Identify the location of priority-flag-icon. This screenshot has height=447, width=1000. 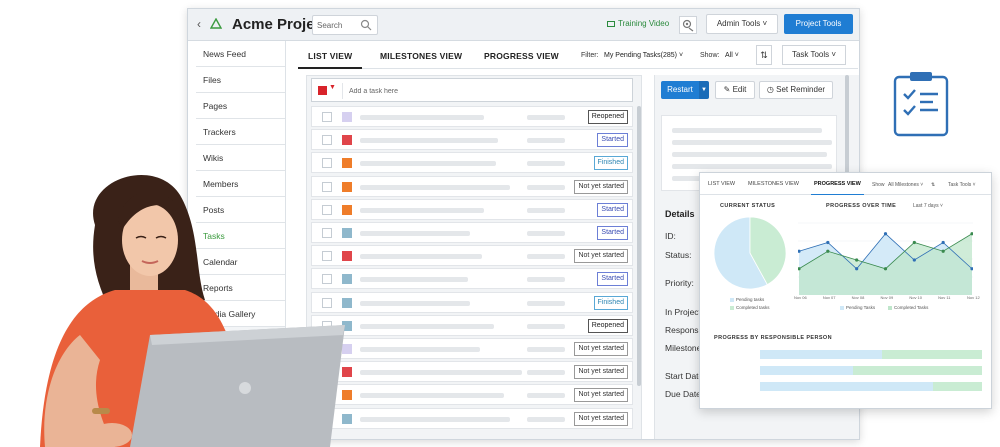
(322, 90).